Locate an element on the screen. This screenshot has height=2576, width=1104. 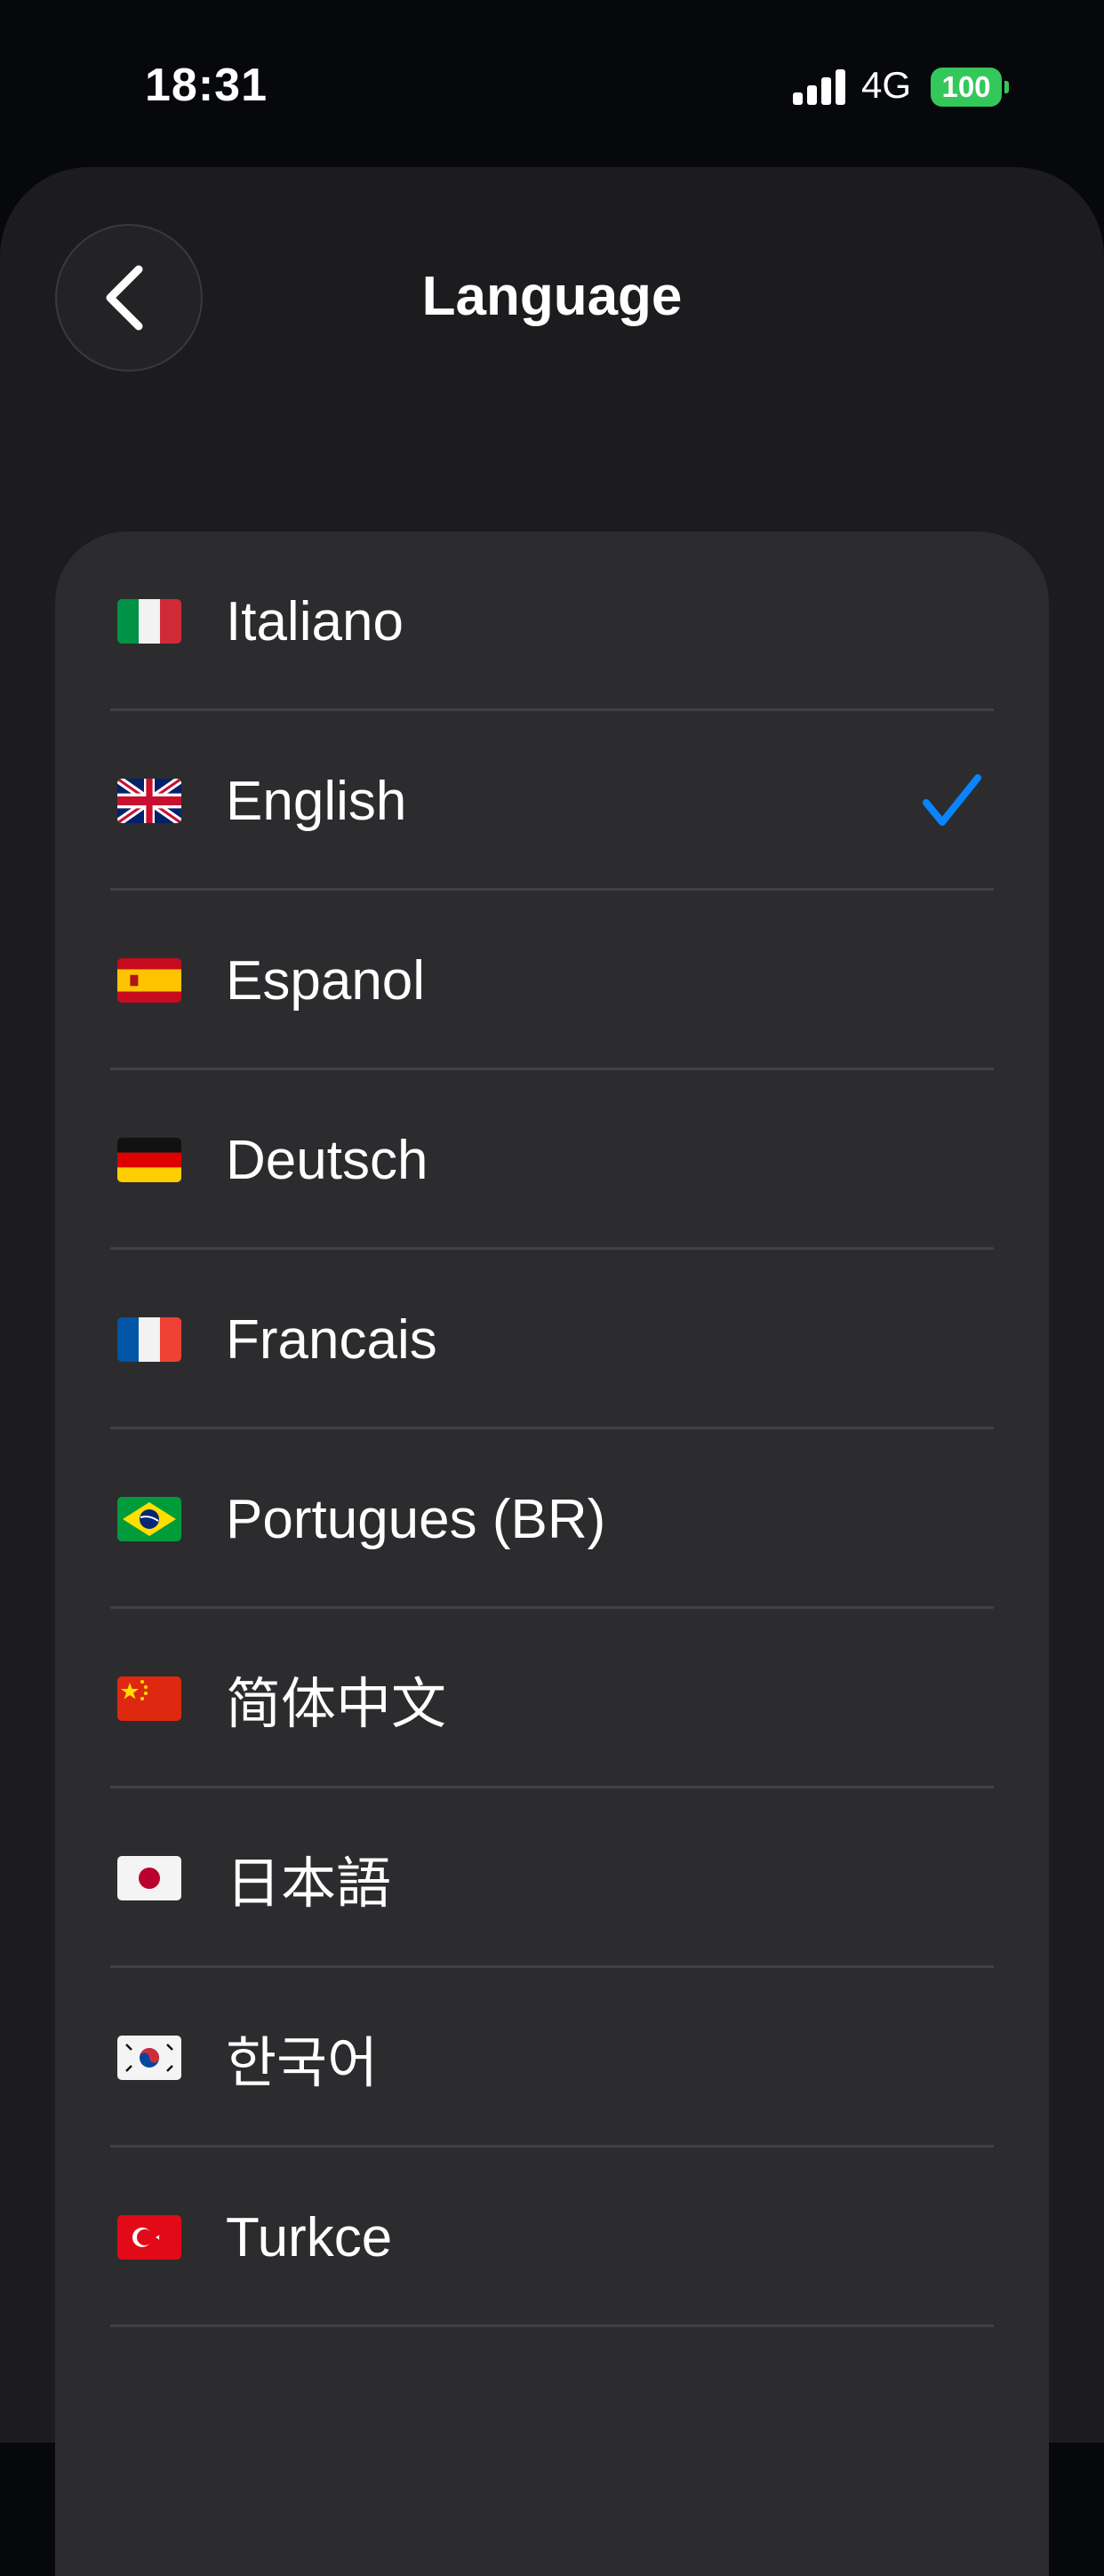
status-time: 18:31 is located at coordinates (206, 85).